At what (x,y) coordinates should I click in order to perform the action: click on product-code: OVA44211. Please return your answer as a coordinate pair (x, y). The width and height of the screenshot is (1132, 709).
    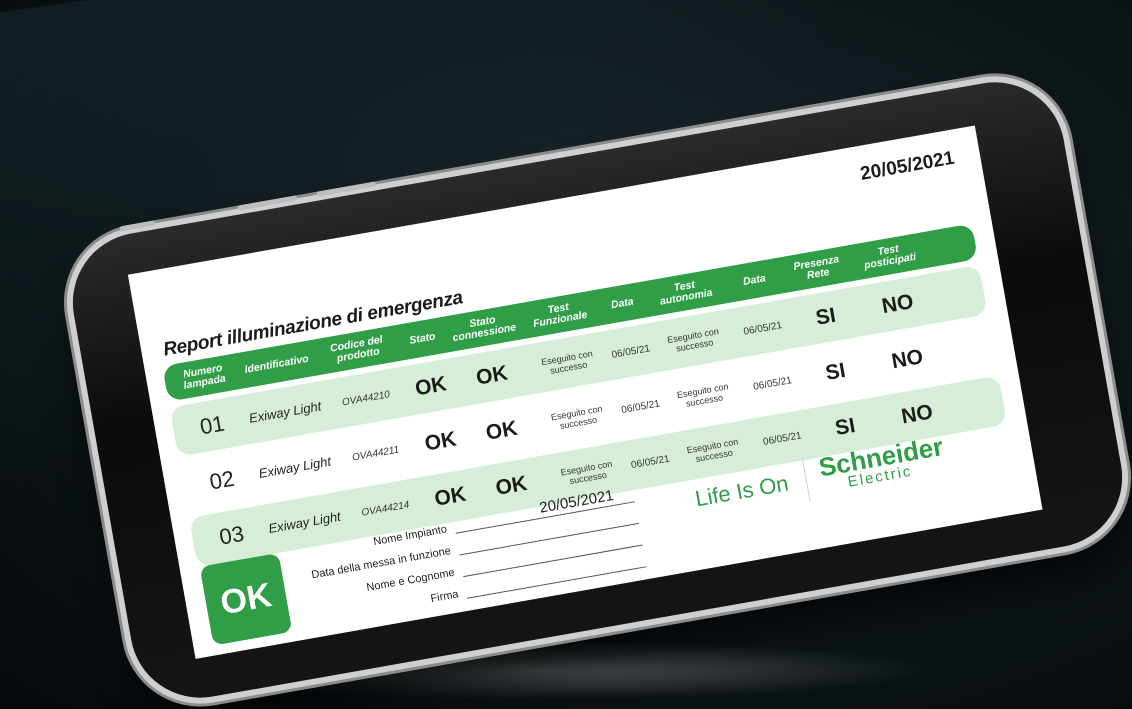
    Looking at the image, I should click on (376, 453).